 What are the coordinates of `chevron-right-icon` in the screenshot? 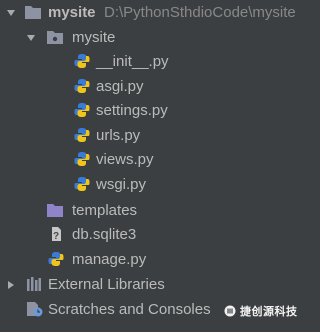 It's located at (11, 285).